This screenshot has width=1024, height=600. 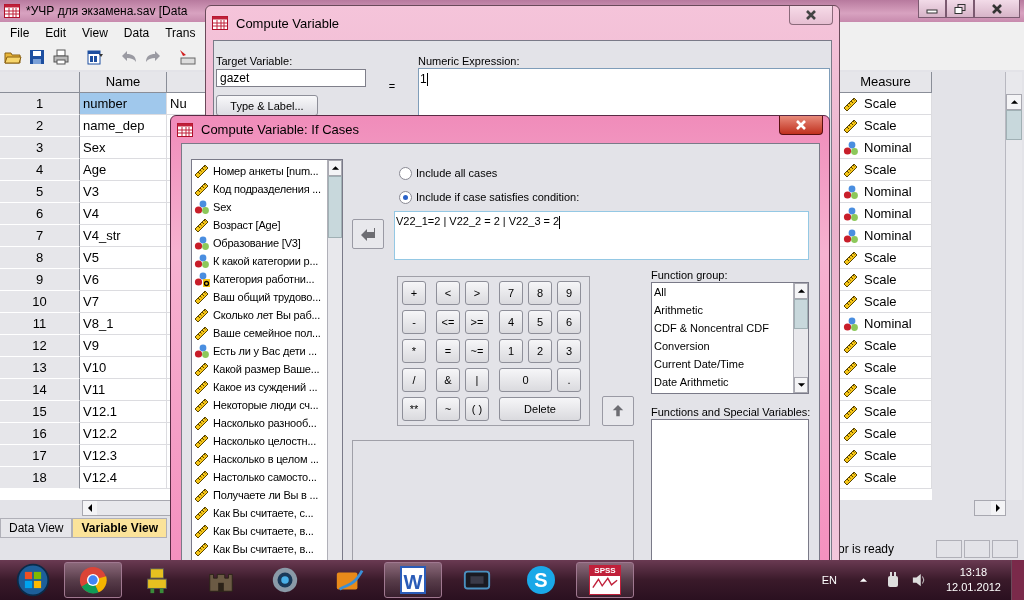 I want to click on input-field: gazet, so click(x=291, y=78).